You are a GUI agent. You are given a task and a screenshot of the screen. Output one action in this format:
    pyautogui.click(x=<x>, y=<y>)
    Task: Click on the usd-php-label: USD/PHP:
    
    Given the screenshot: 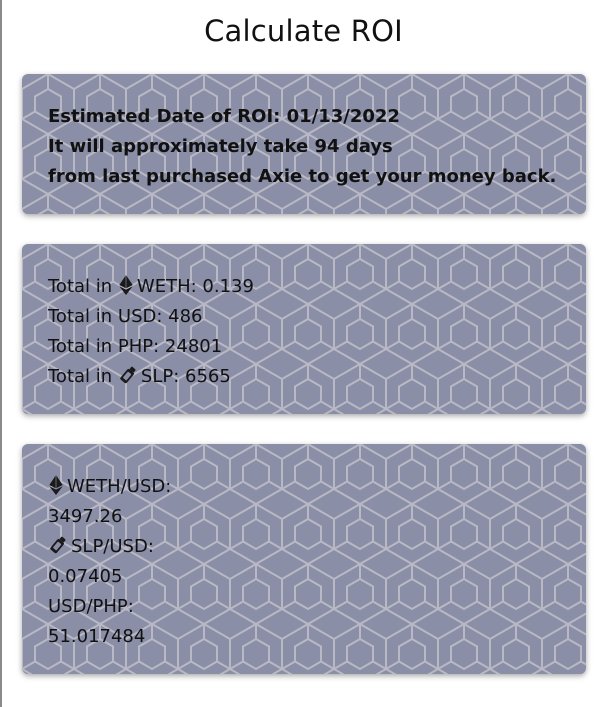 What is the action you would take?
    pyautogui.click(x=91, y=606)
    